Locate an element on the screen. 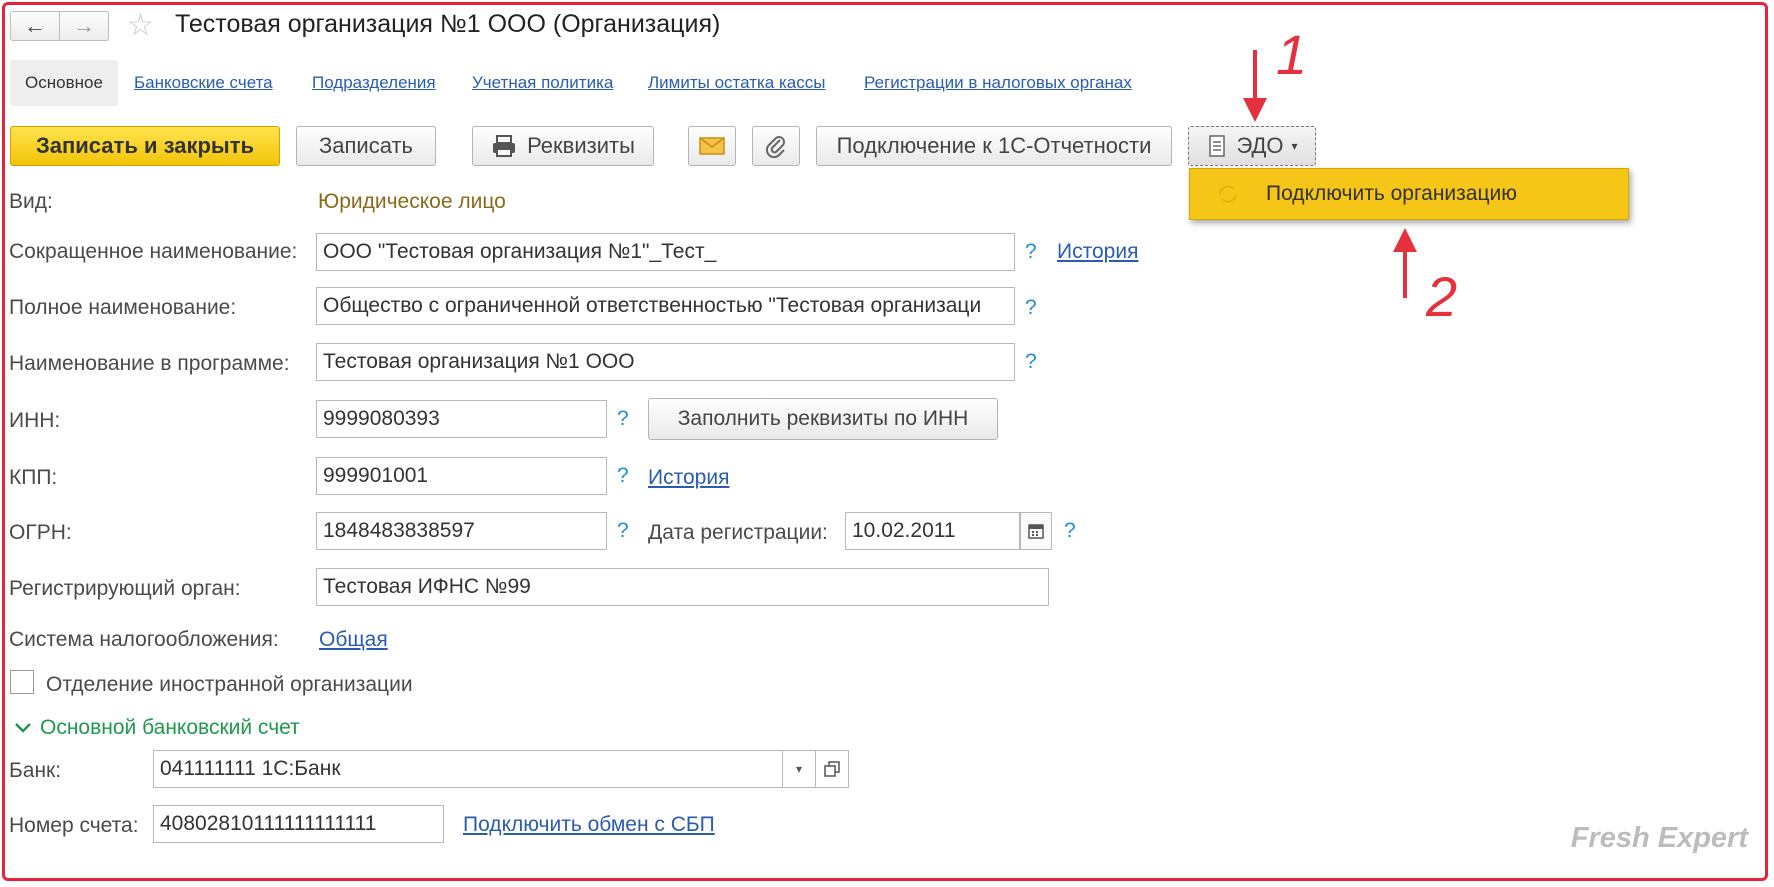 The width and height of the screenshot is (1774, 887). sync-icon is located at coordinates (1228, 194).